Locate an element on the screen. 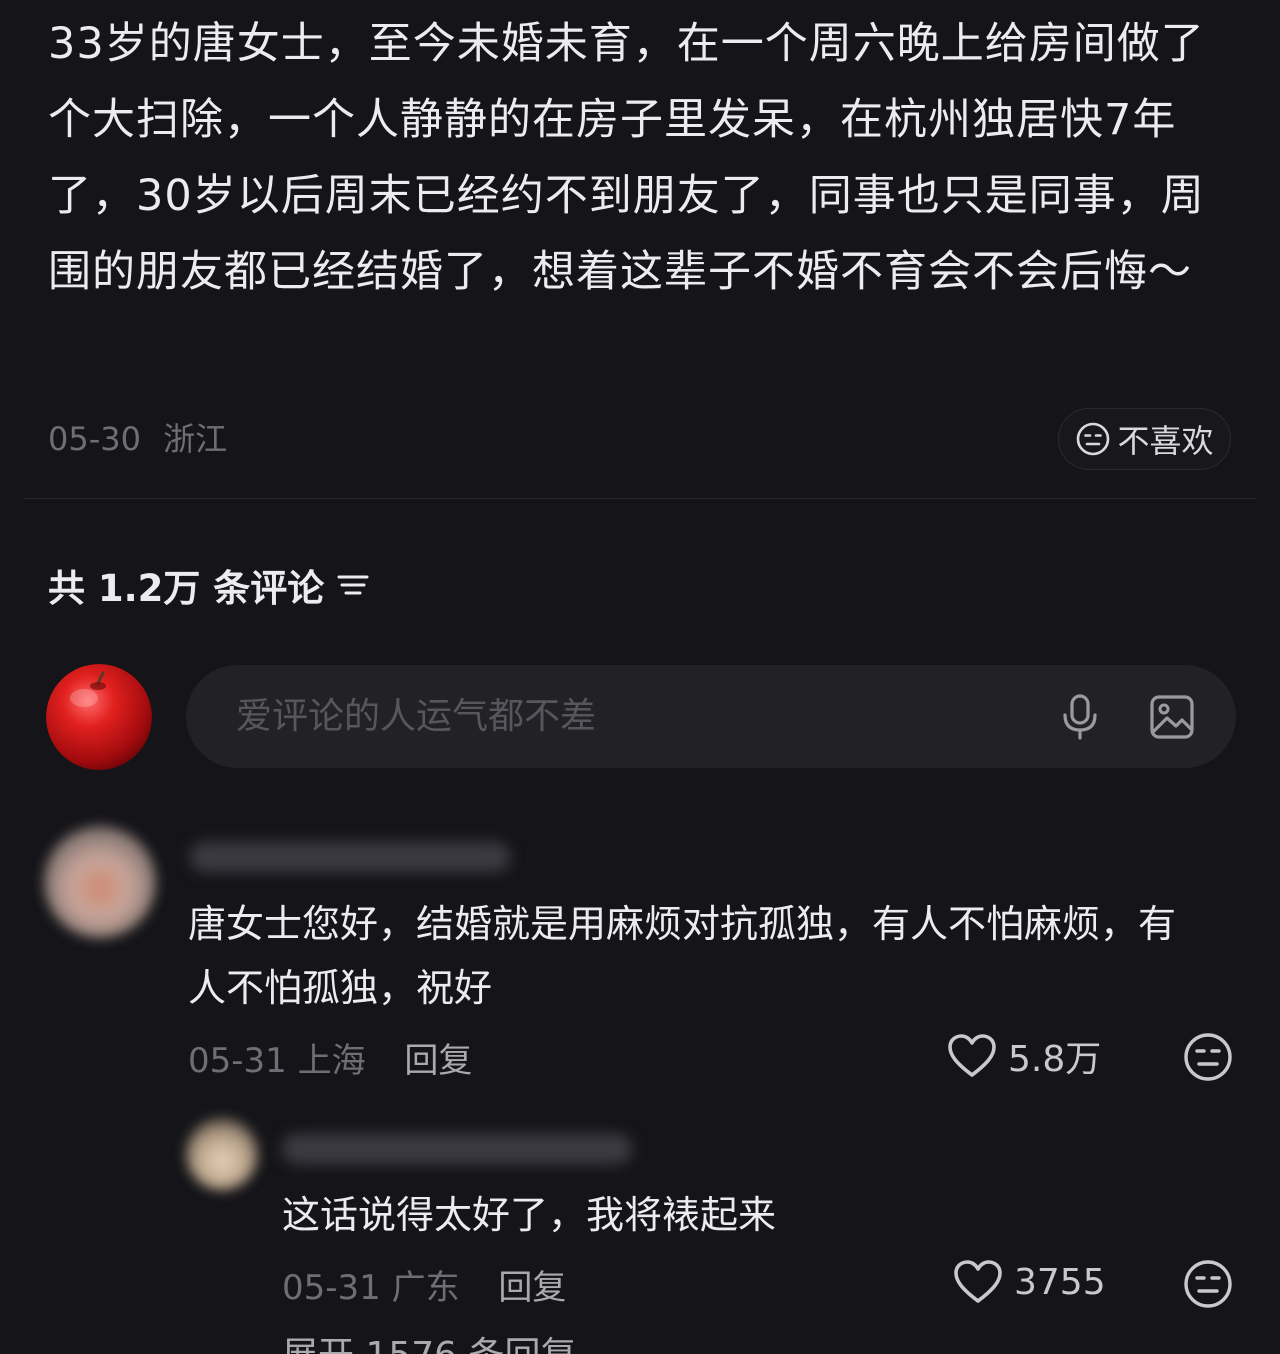  like-count: 5.8万 is located at coordinates (1055, 1059).